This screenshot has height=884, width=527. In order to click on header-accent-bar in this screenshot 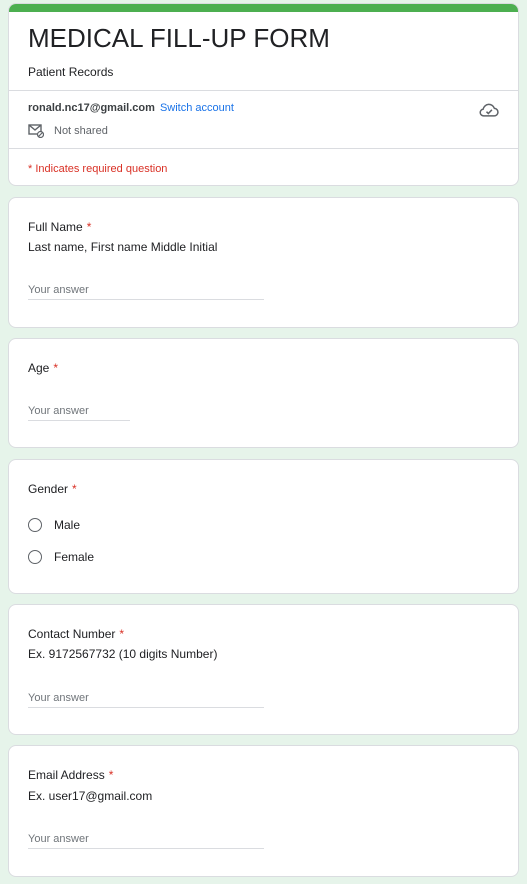, I will do `click(263, 8)`.